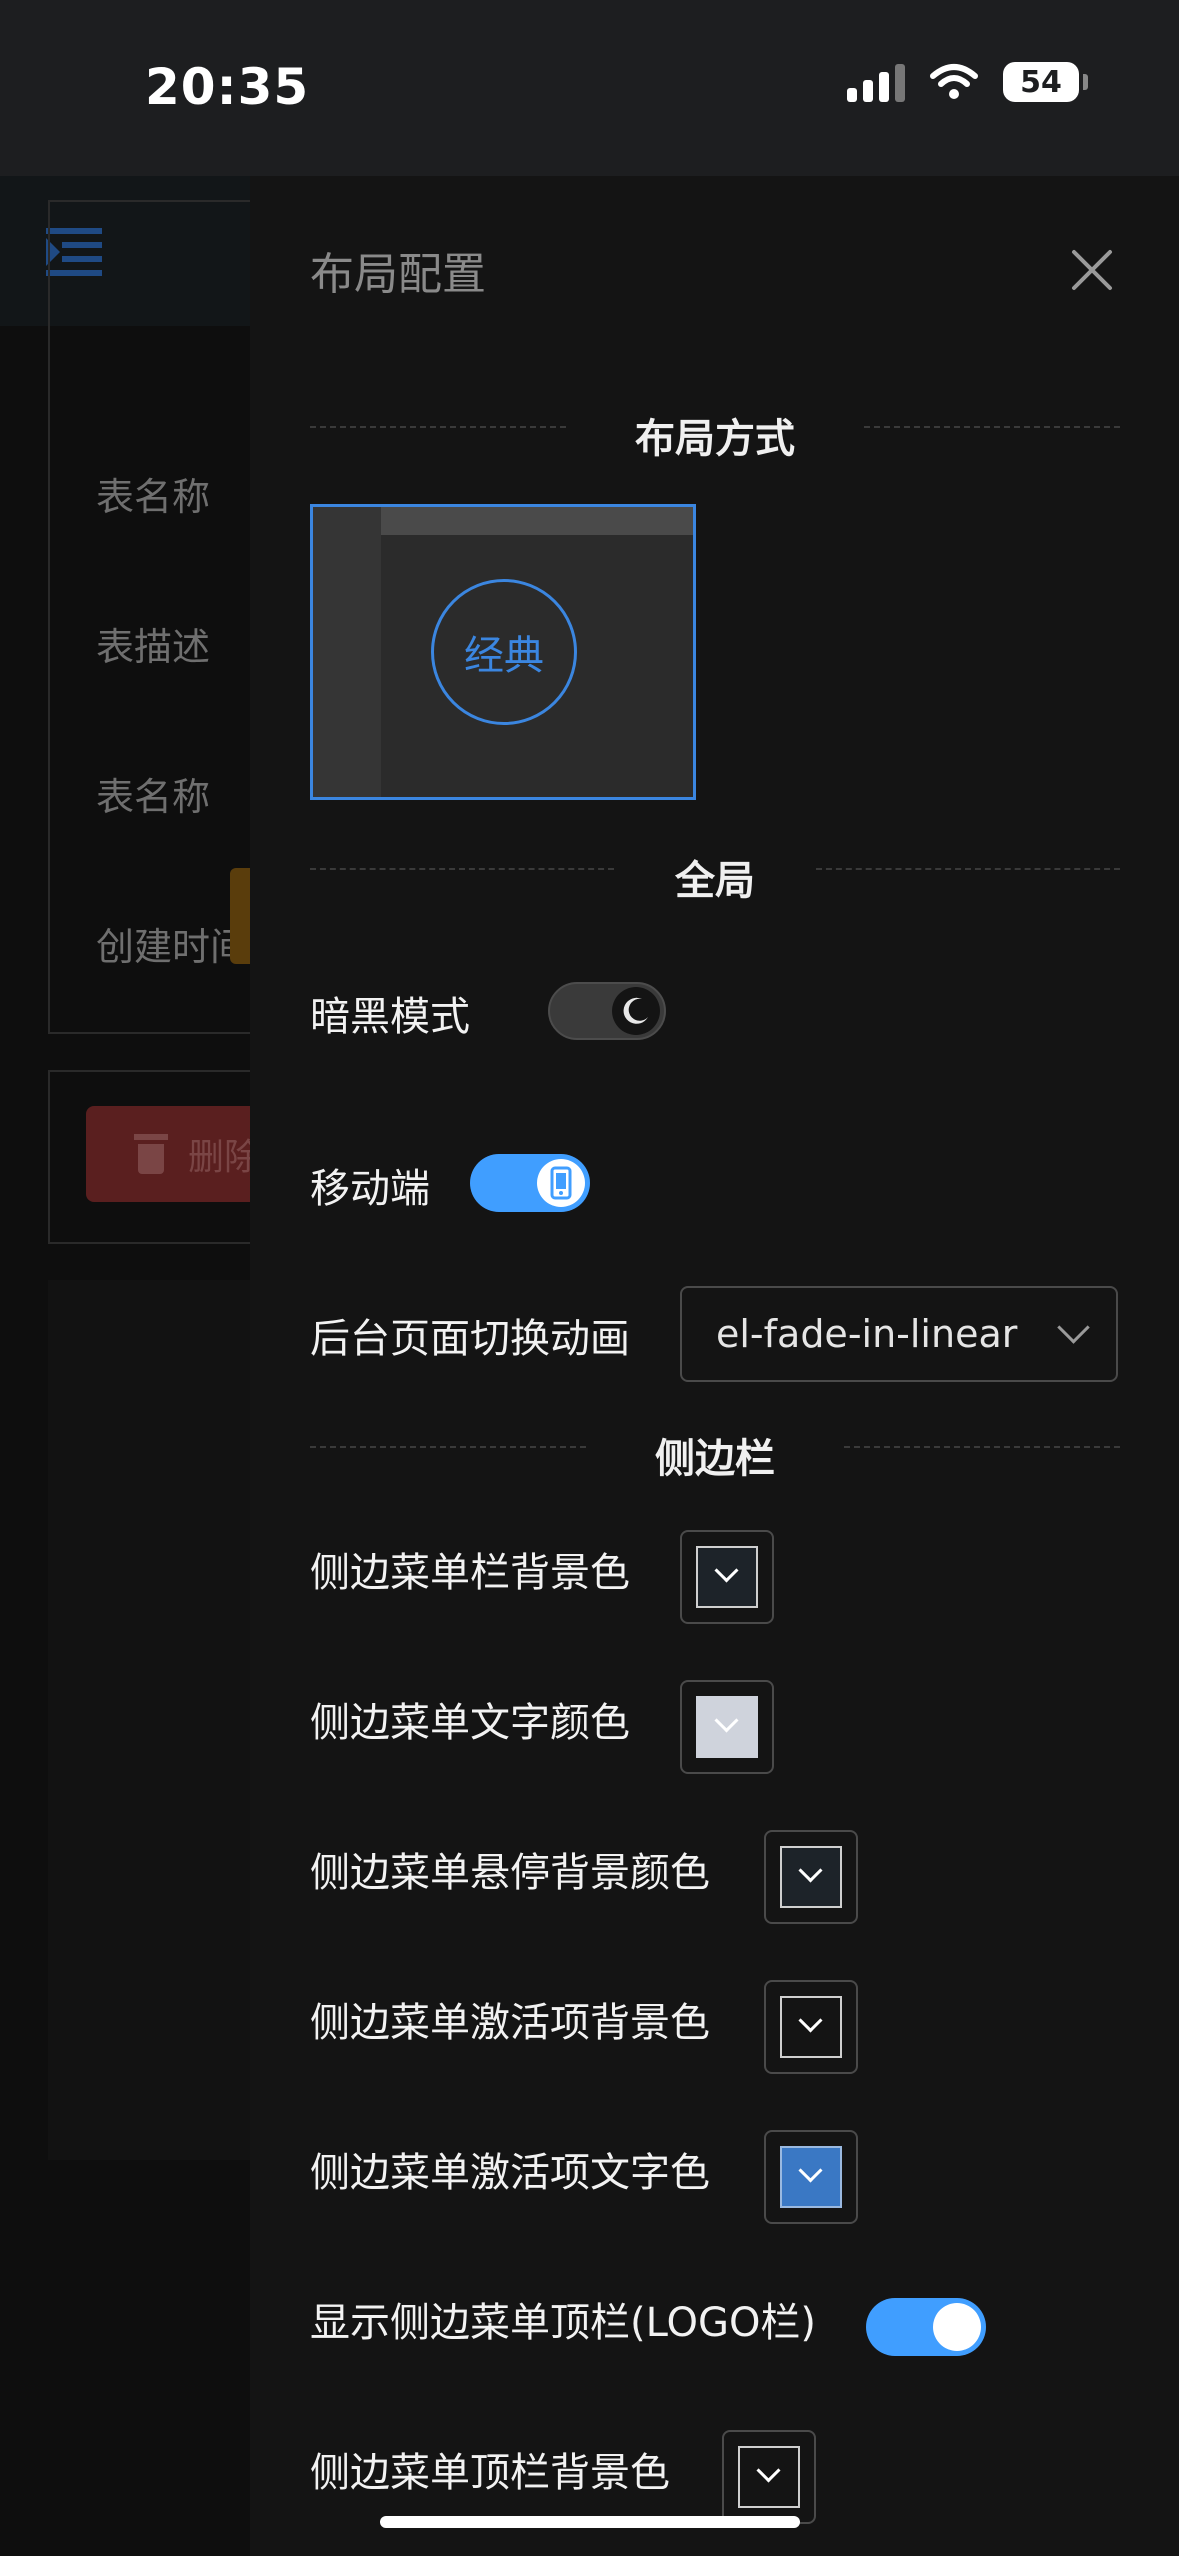 The height and width of the screenshot is (2556, 1179). I want to click on sidebar-bg-color-picker, so click(727, 1577).